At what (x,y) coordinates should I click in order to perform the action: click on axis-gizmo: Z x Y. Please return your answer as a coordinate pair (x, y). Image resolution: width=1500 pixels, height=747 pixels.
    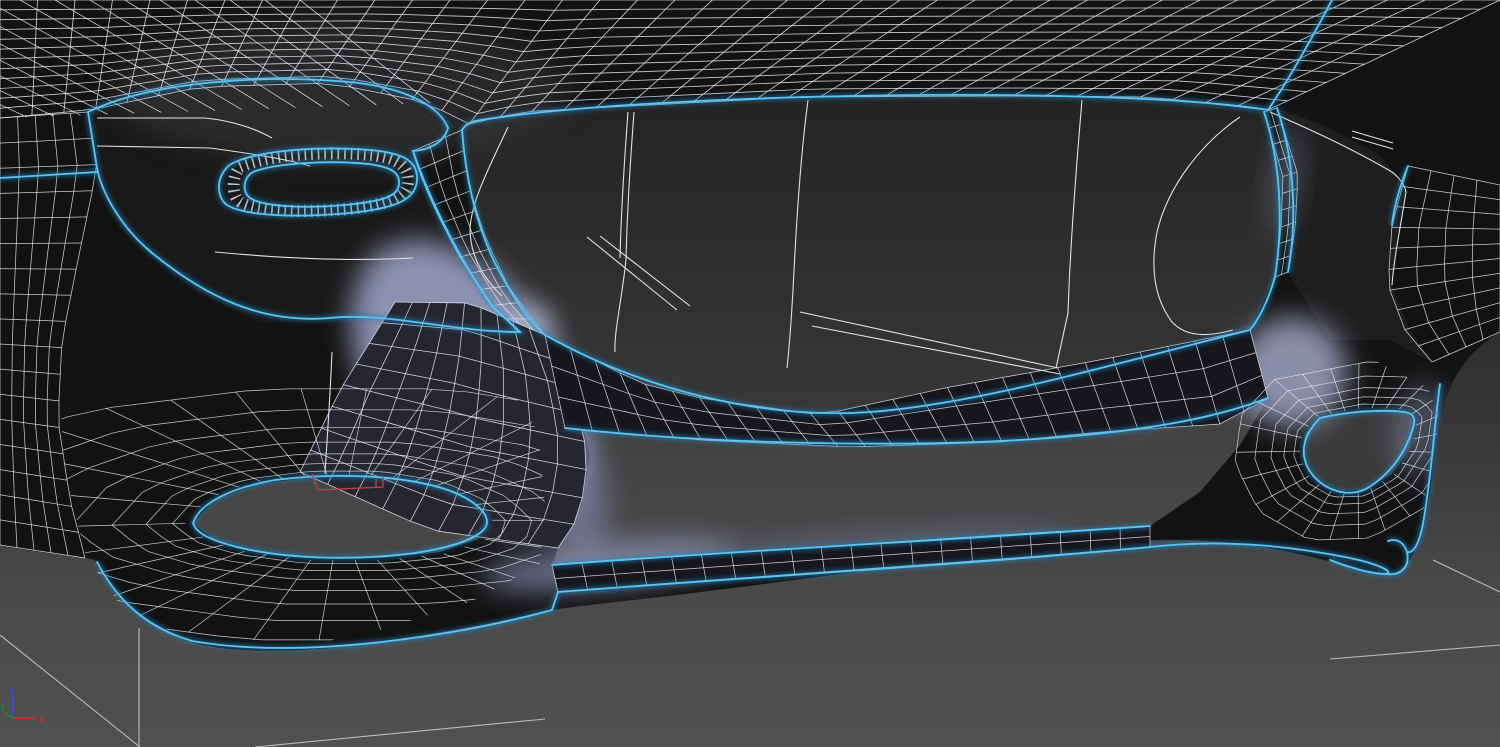
    Looking at the image, I should click on (22, 706).